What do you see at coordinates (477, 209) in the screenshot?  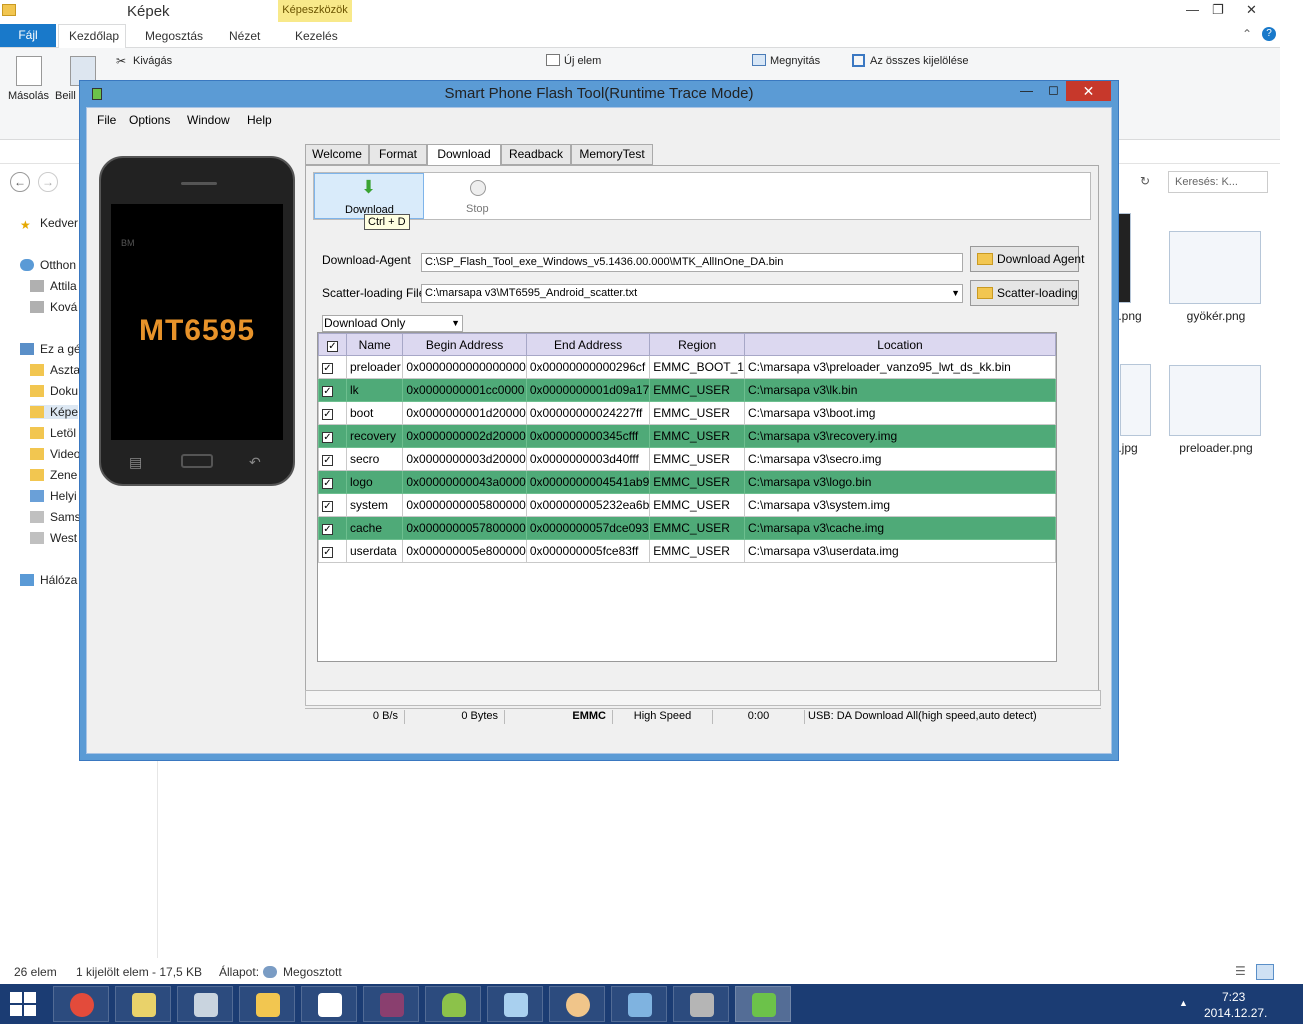 I see `stop-button: Stop` at bounding box center [477, 209].